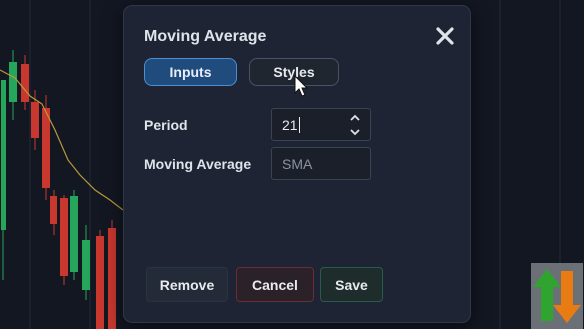  I want to click on period-value: 21, so click(290, 124).